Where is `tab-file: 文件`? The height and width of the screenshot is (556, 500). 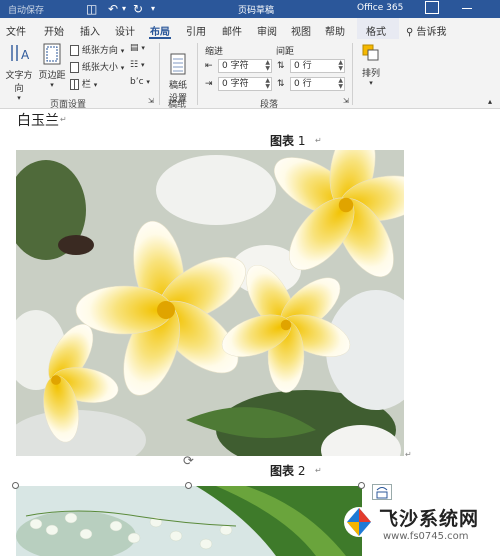
tab-file: 文件 is located at coordinates (16, 30).